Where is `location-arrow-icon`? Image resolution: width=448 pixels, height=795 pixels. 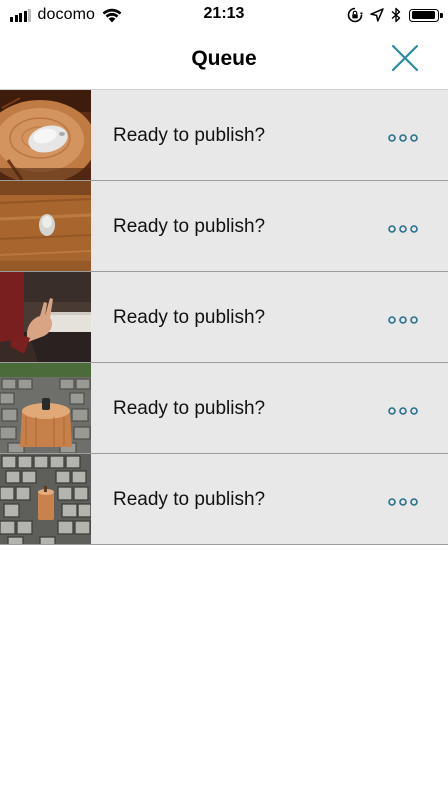
location-arrow-icon is located at coordinates (377, 15).